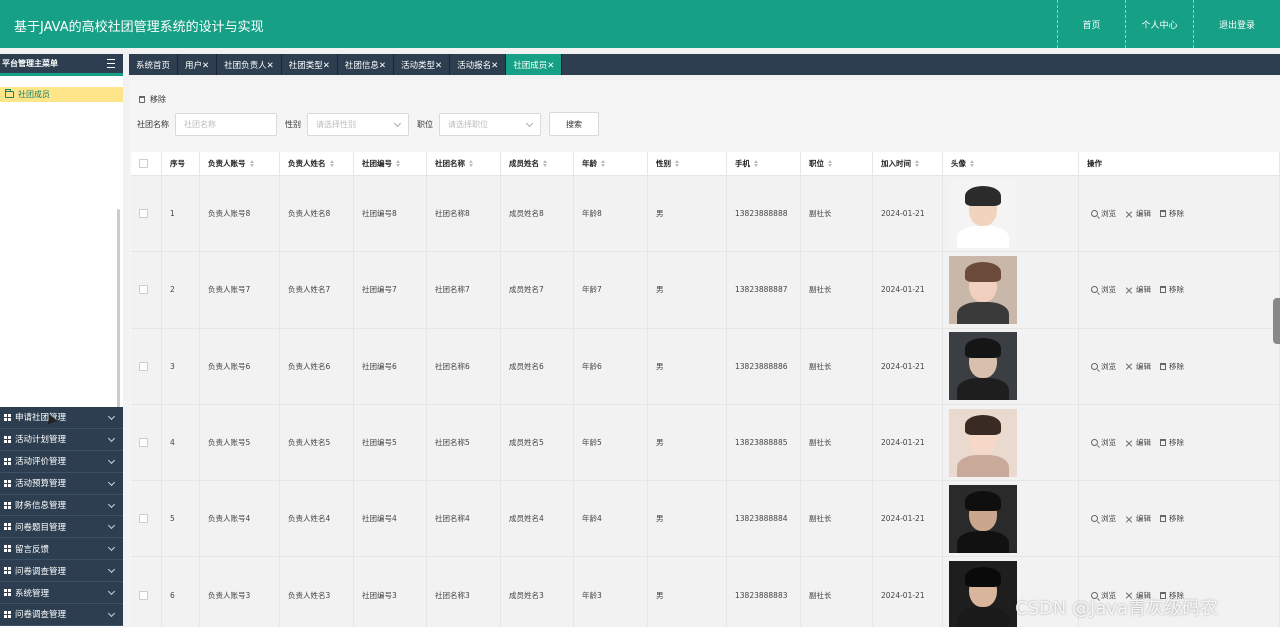 This screenshot has width=1280, height=627. I want to click on column-header: 性别, so click(687, 163).